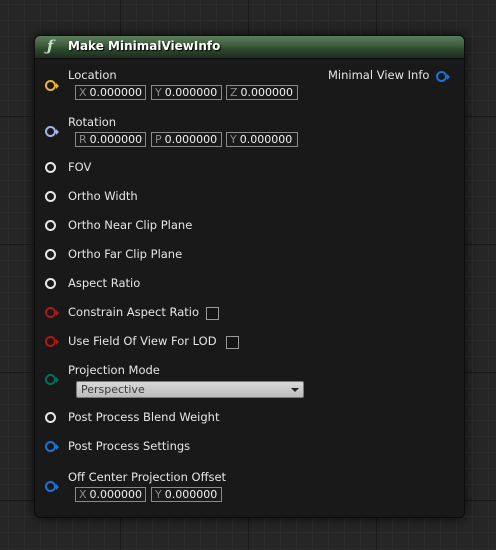 Image resolution: width=496 pixels, height=550 pixels. What do you see at coordinates (142, 341) in the screenshot?
I see `use-fov-for-lod-label: Use Field Of View For LOD` at bounding box center [142, 341].